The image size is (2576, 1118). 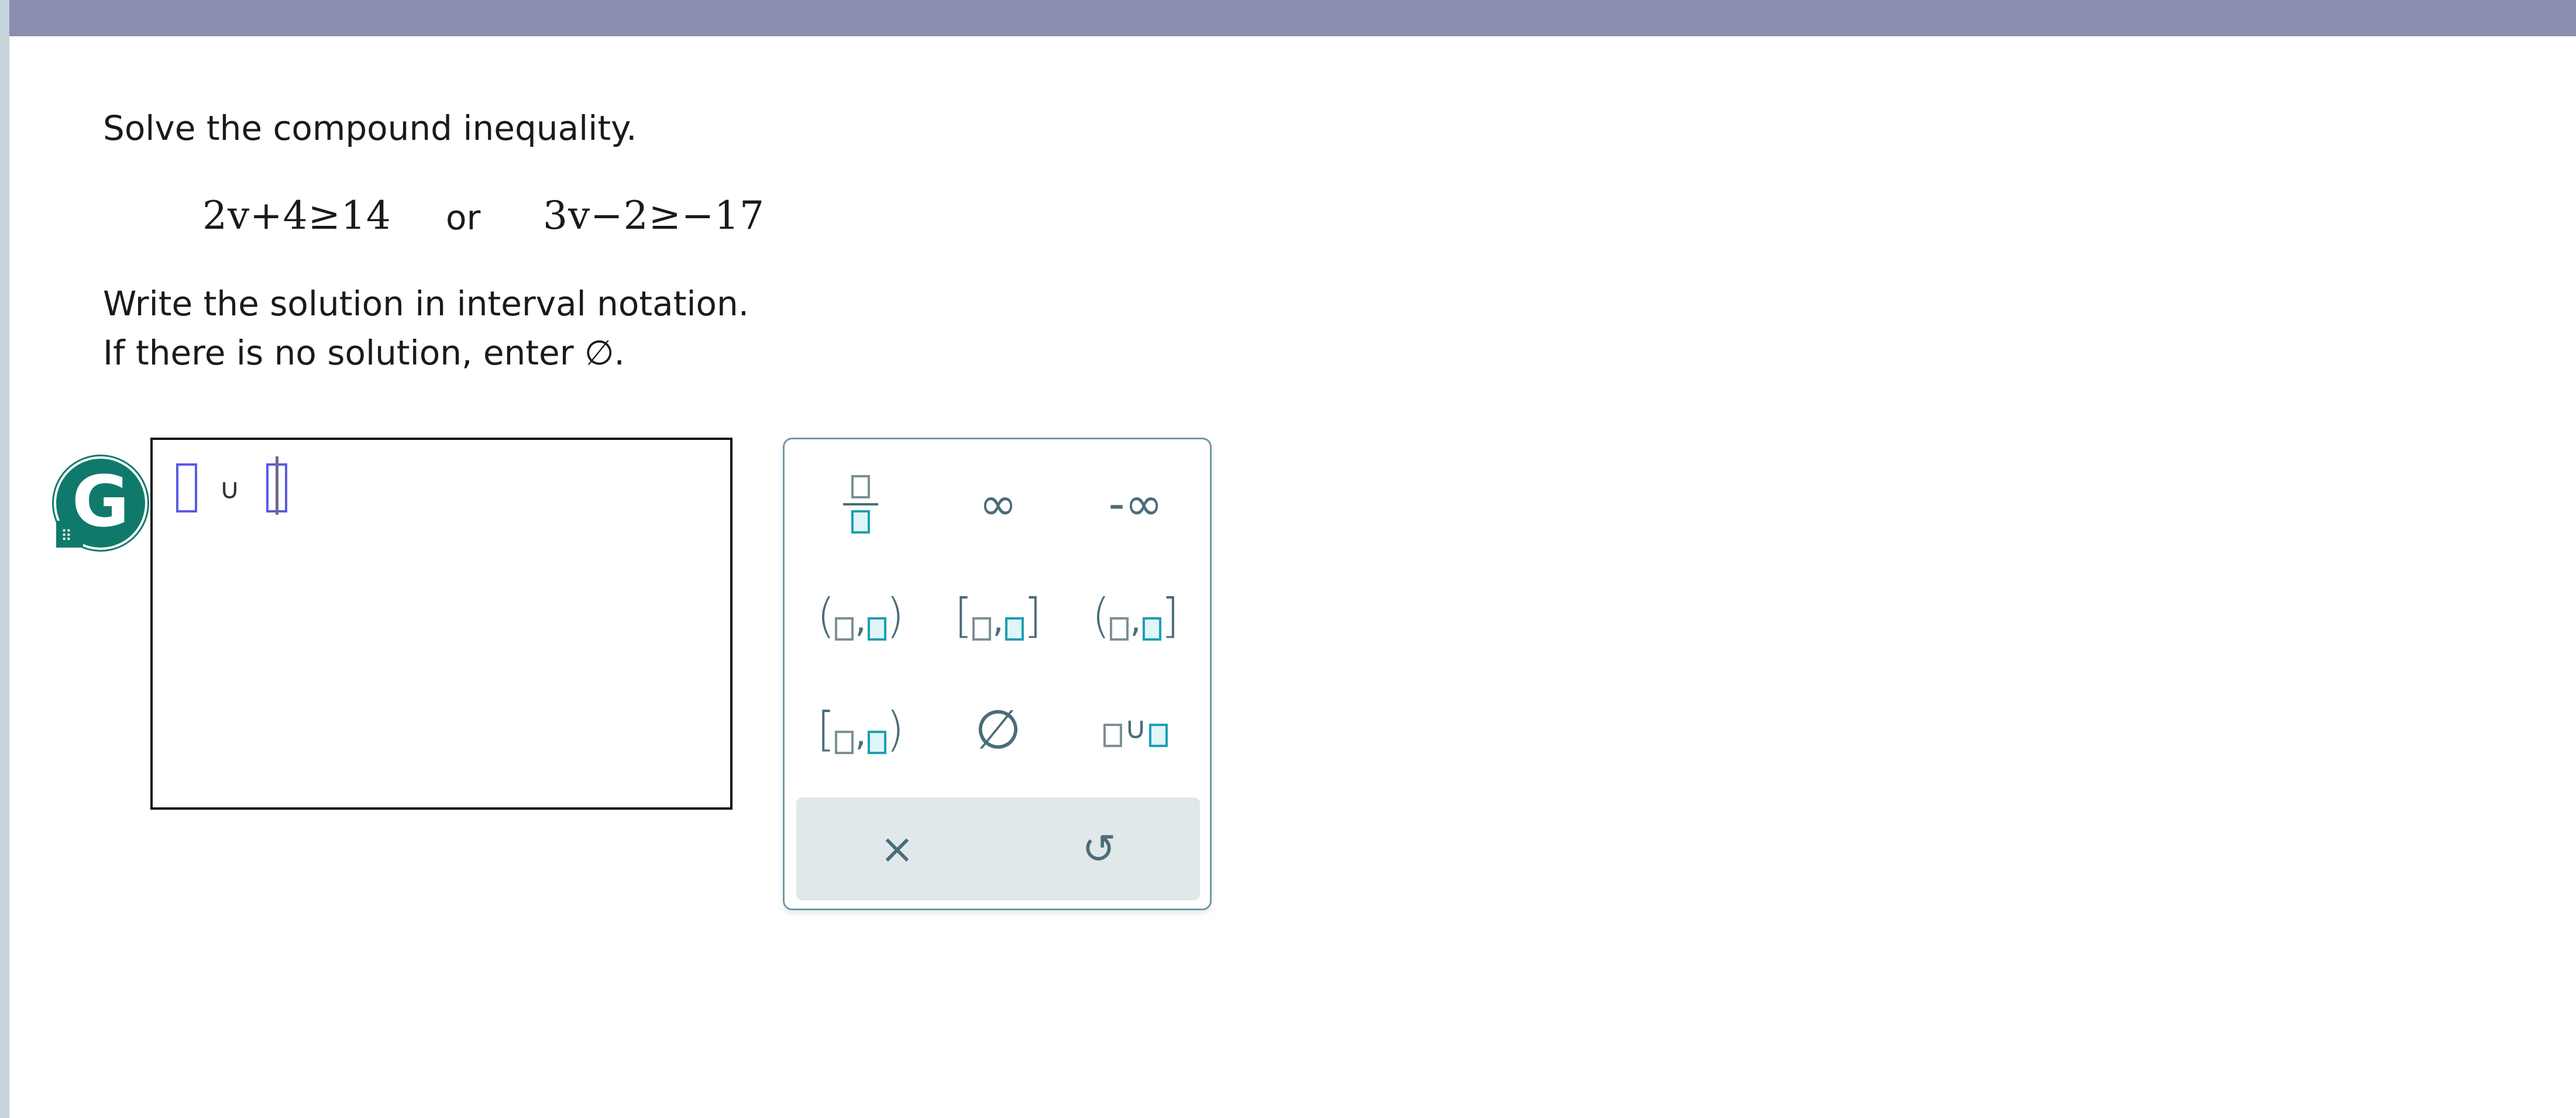 I want to click on undo-icon: ↺, so click(x=1099, y=849).